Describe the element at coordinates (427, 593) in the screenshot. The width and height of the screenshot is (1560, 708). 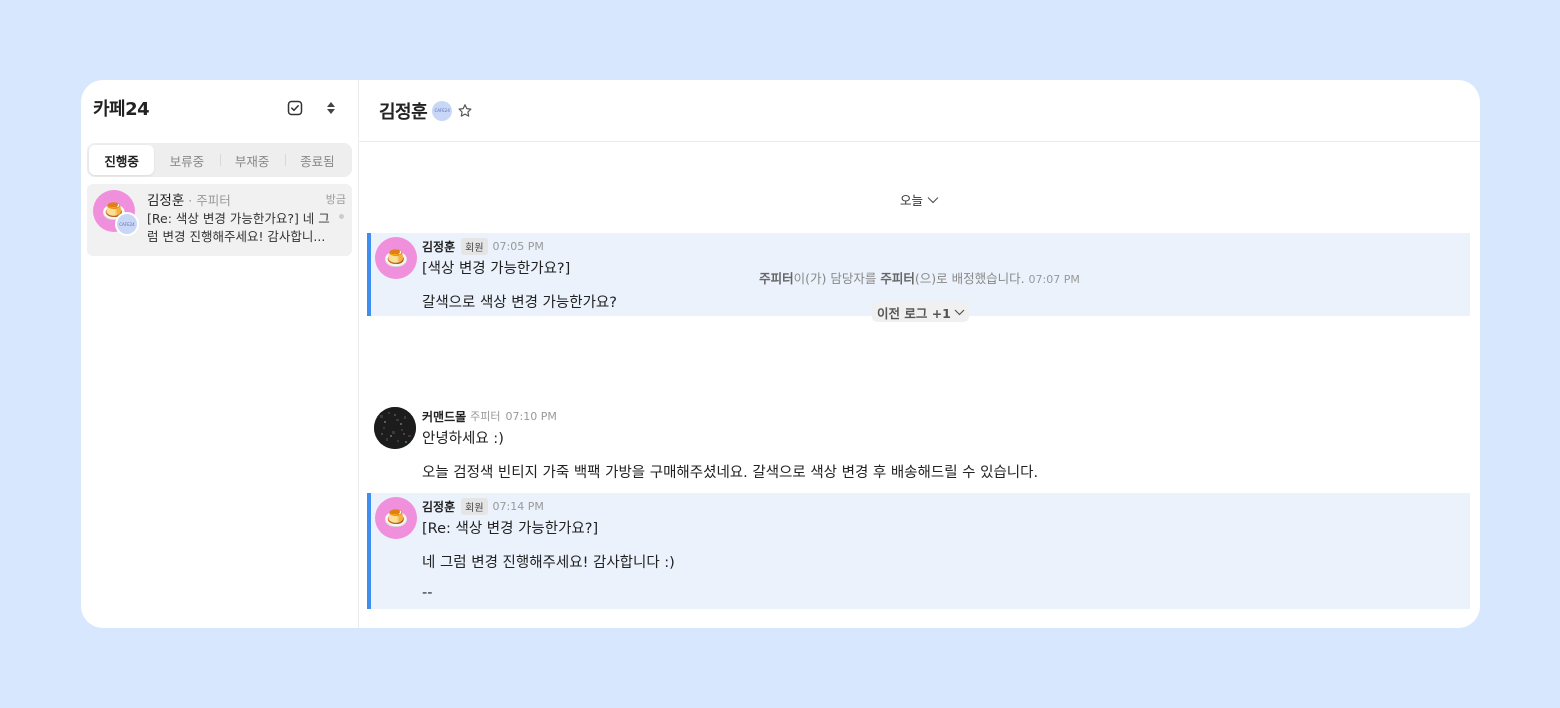
I see `message-signature: --` at that location.